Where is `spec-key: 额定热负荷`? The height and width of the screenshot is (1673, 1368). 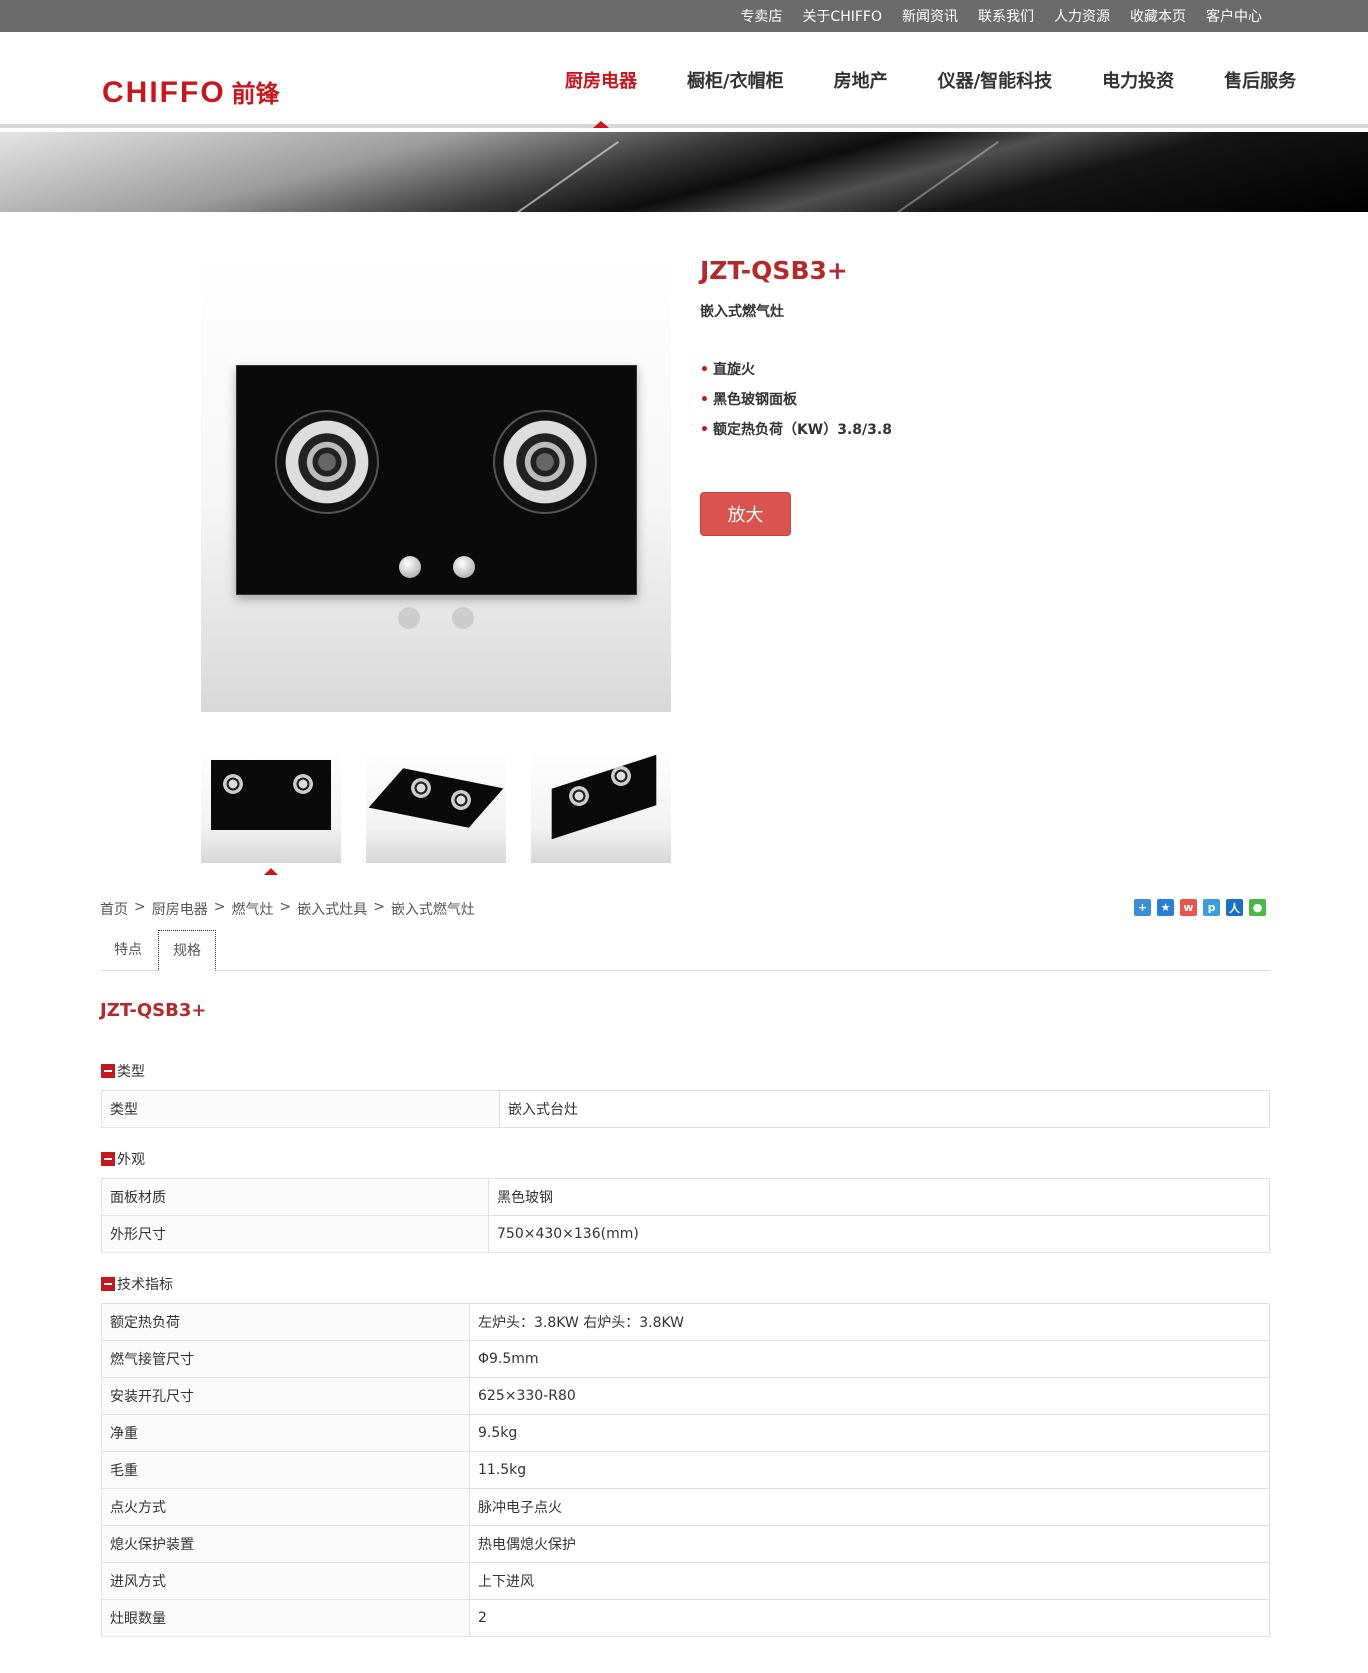
spec-key: 额定热负荷 is located at coordinates (285, 1322).